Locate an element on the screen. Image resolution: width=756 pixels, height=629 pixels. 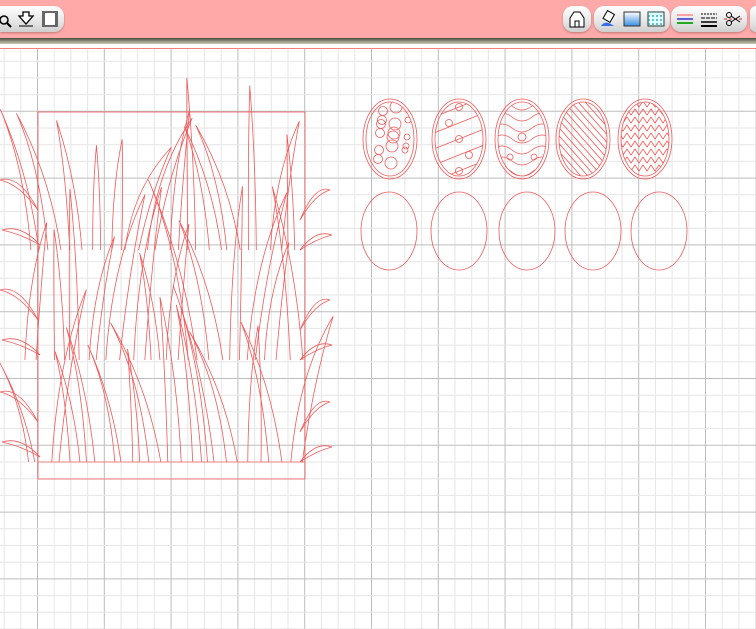
line-color-button is located at coordinates (685, 19).